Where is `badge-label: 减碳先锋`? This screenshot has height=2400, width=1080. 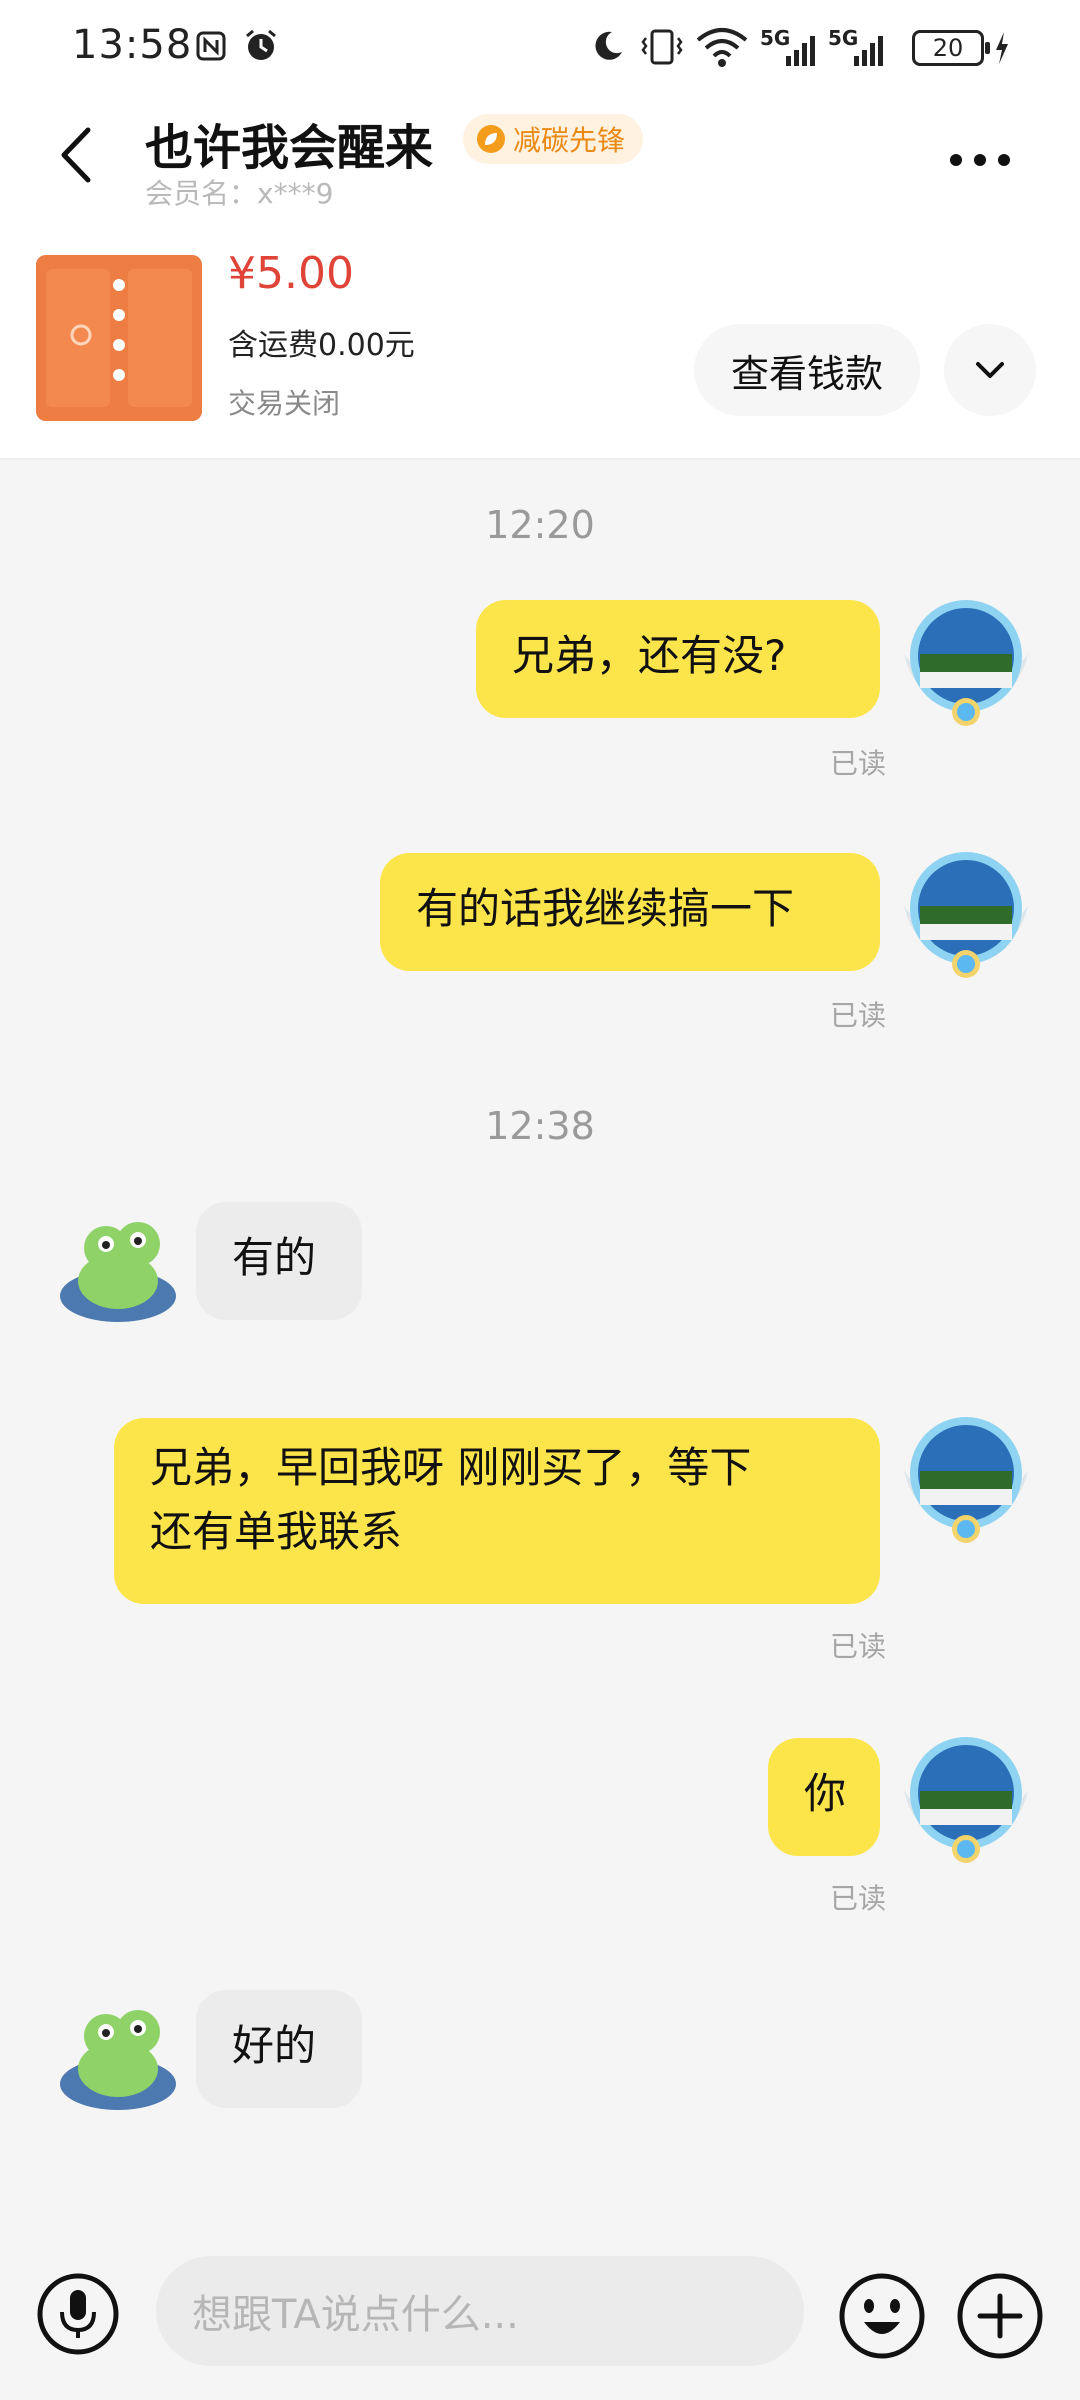 badge-label: 减碳先锋 is located at coordinates (569, 140).